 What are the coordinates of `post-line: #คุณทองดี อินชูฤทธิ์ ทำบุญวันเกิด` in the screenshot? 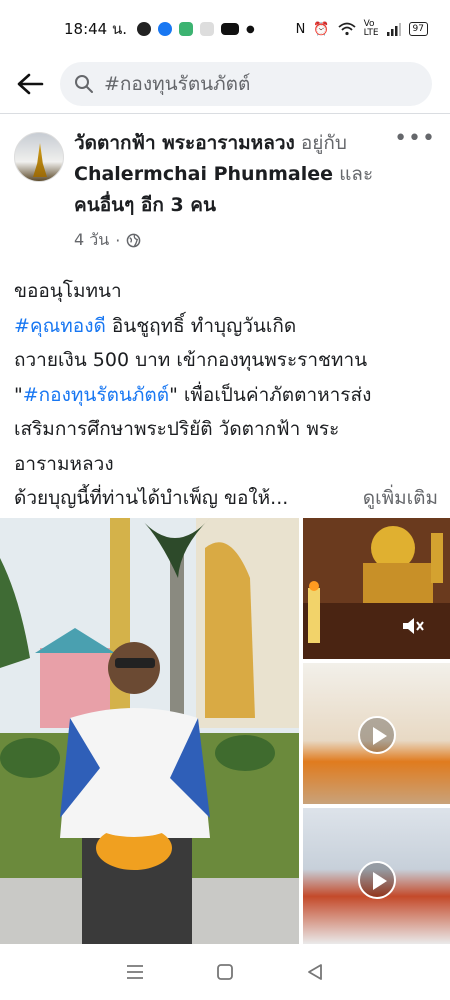 It's located at (226, 326).